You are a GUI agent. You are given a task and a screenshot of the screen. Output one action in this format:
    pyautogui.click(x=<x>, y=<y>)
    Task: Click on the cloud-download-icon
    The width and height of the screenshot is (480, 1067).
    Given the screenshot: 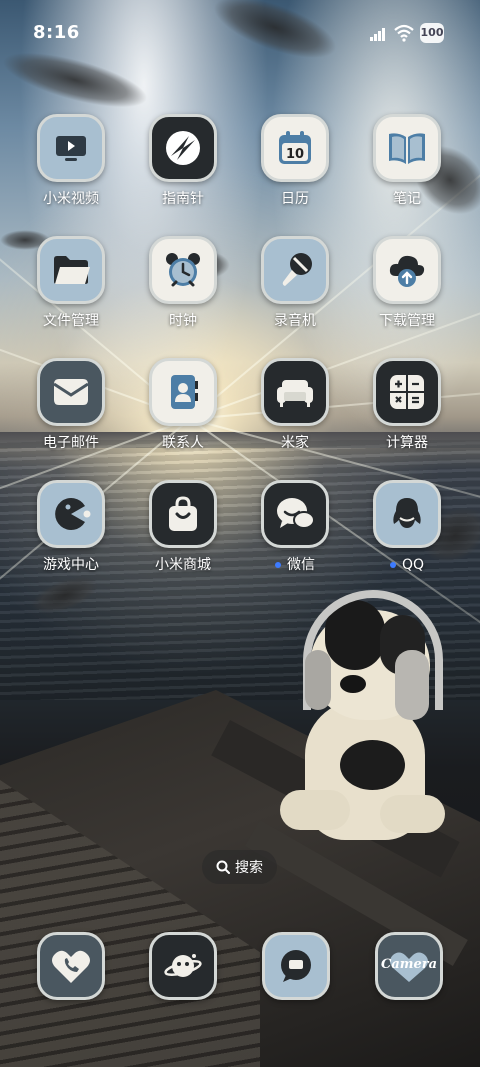 What is the action you would take?
    pyautogui.click(x=407, y=270)
    